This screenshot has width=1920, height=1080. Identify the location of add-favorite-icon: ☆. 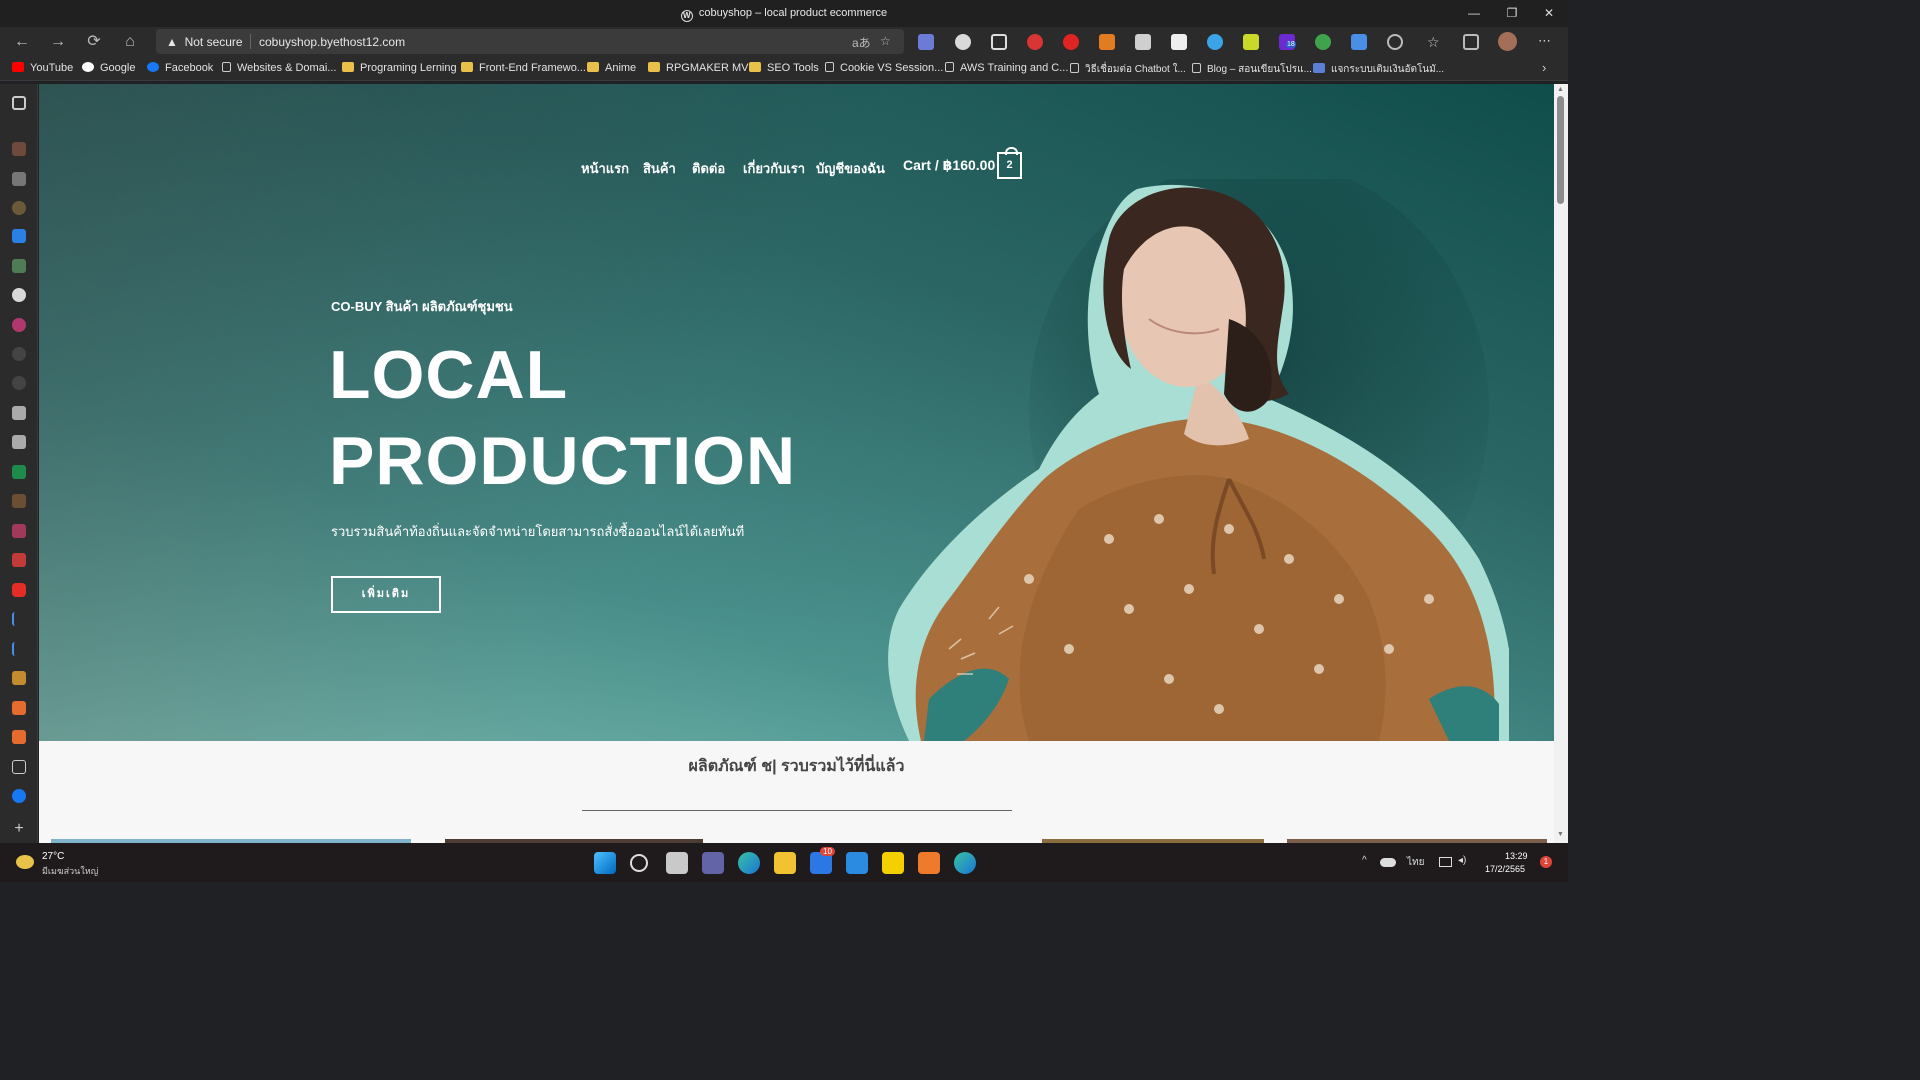
(885, 41).